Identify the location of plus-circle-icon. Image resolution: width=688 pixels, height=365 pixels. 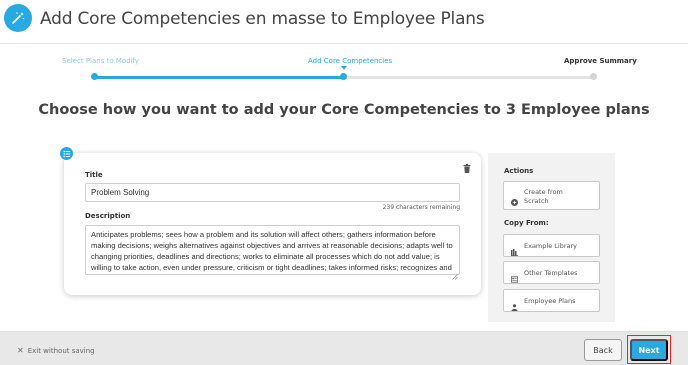
(514, 199).